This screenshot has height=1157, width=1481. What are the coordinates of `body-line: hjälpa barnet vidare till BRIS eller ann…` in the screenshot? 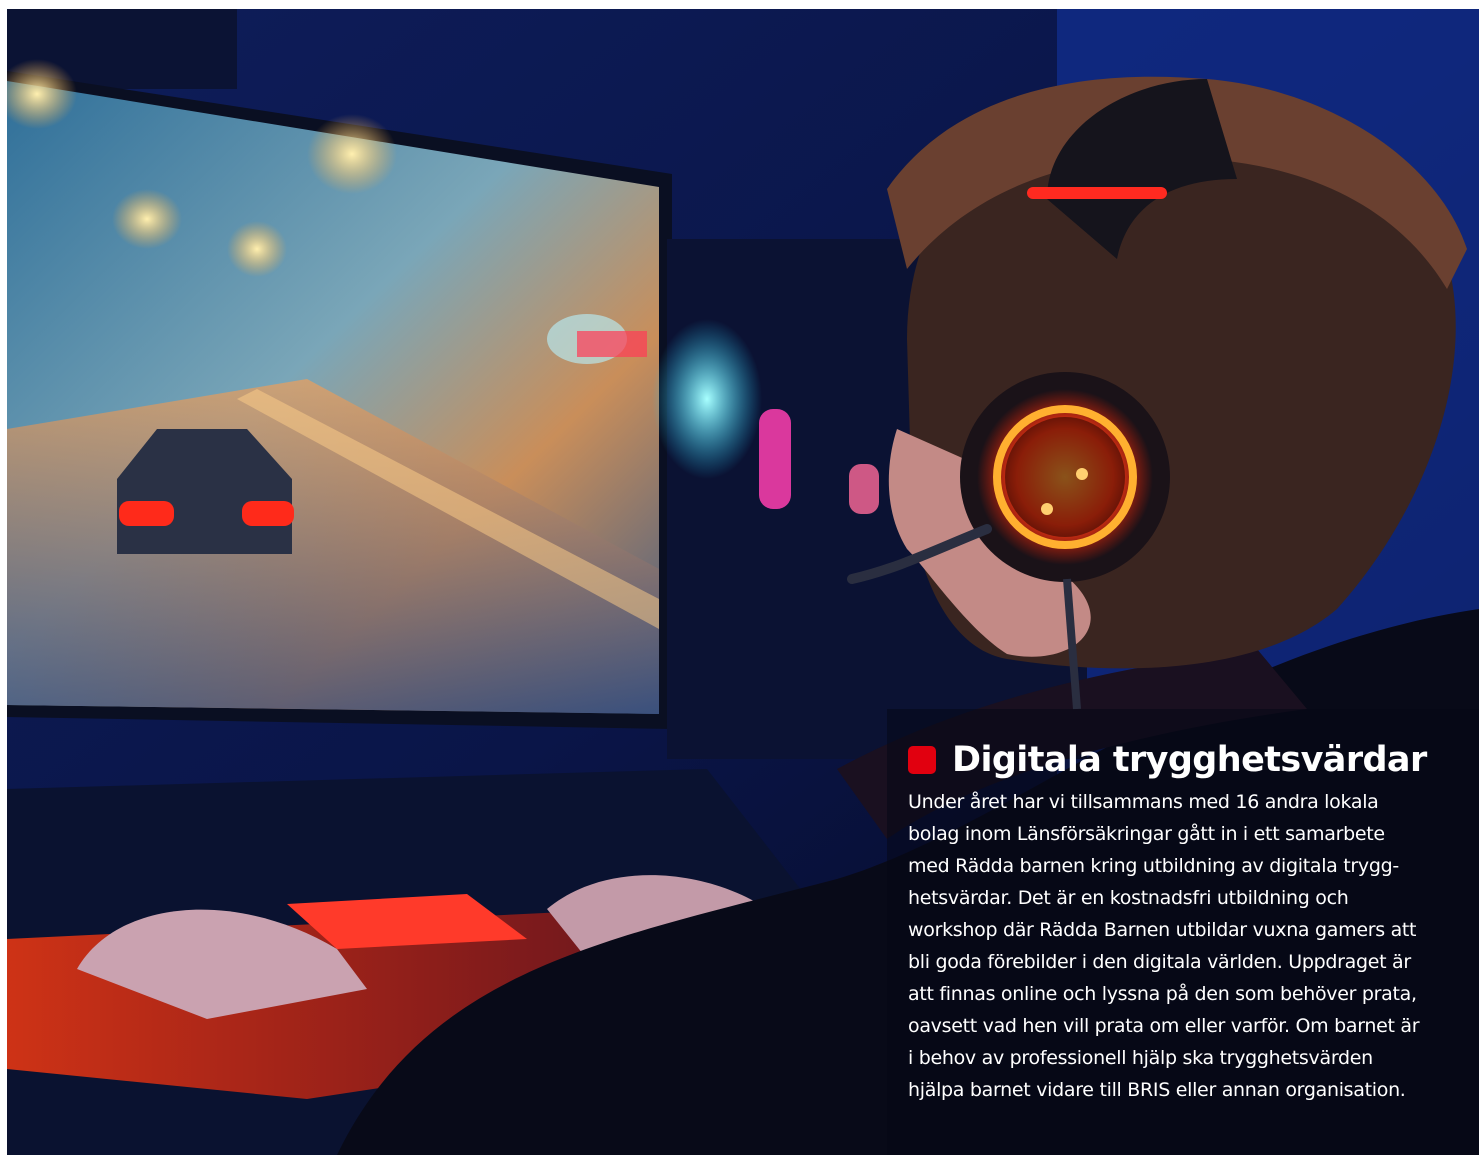 It's located at (1157, 1090).